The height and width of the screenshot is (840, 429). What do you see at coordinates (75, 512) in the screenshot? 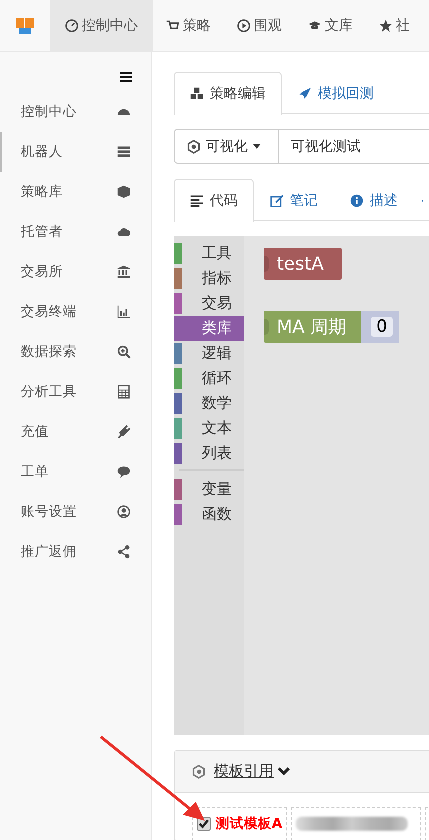
I see `sidebar-item: 账号设置` at bounding box center [75, 512].